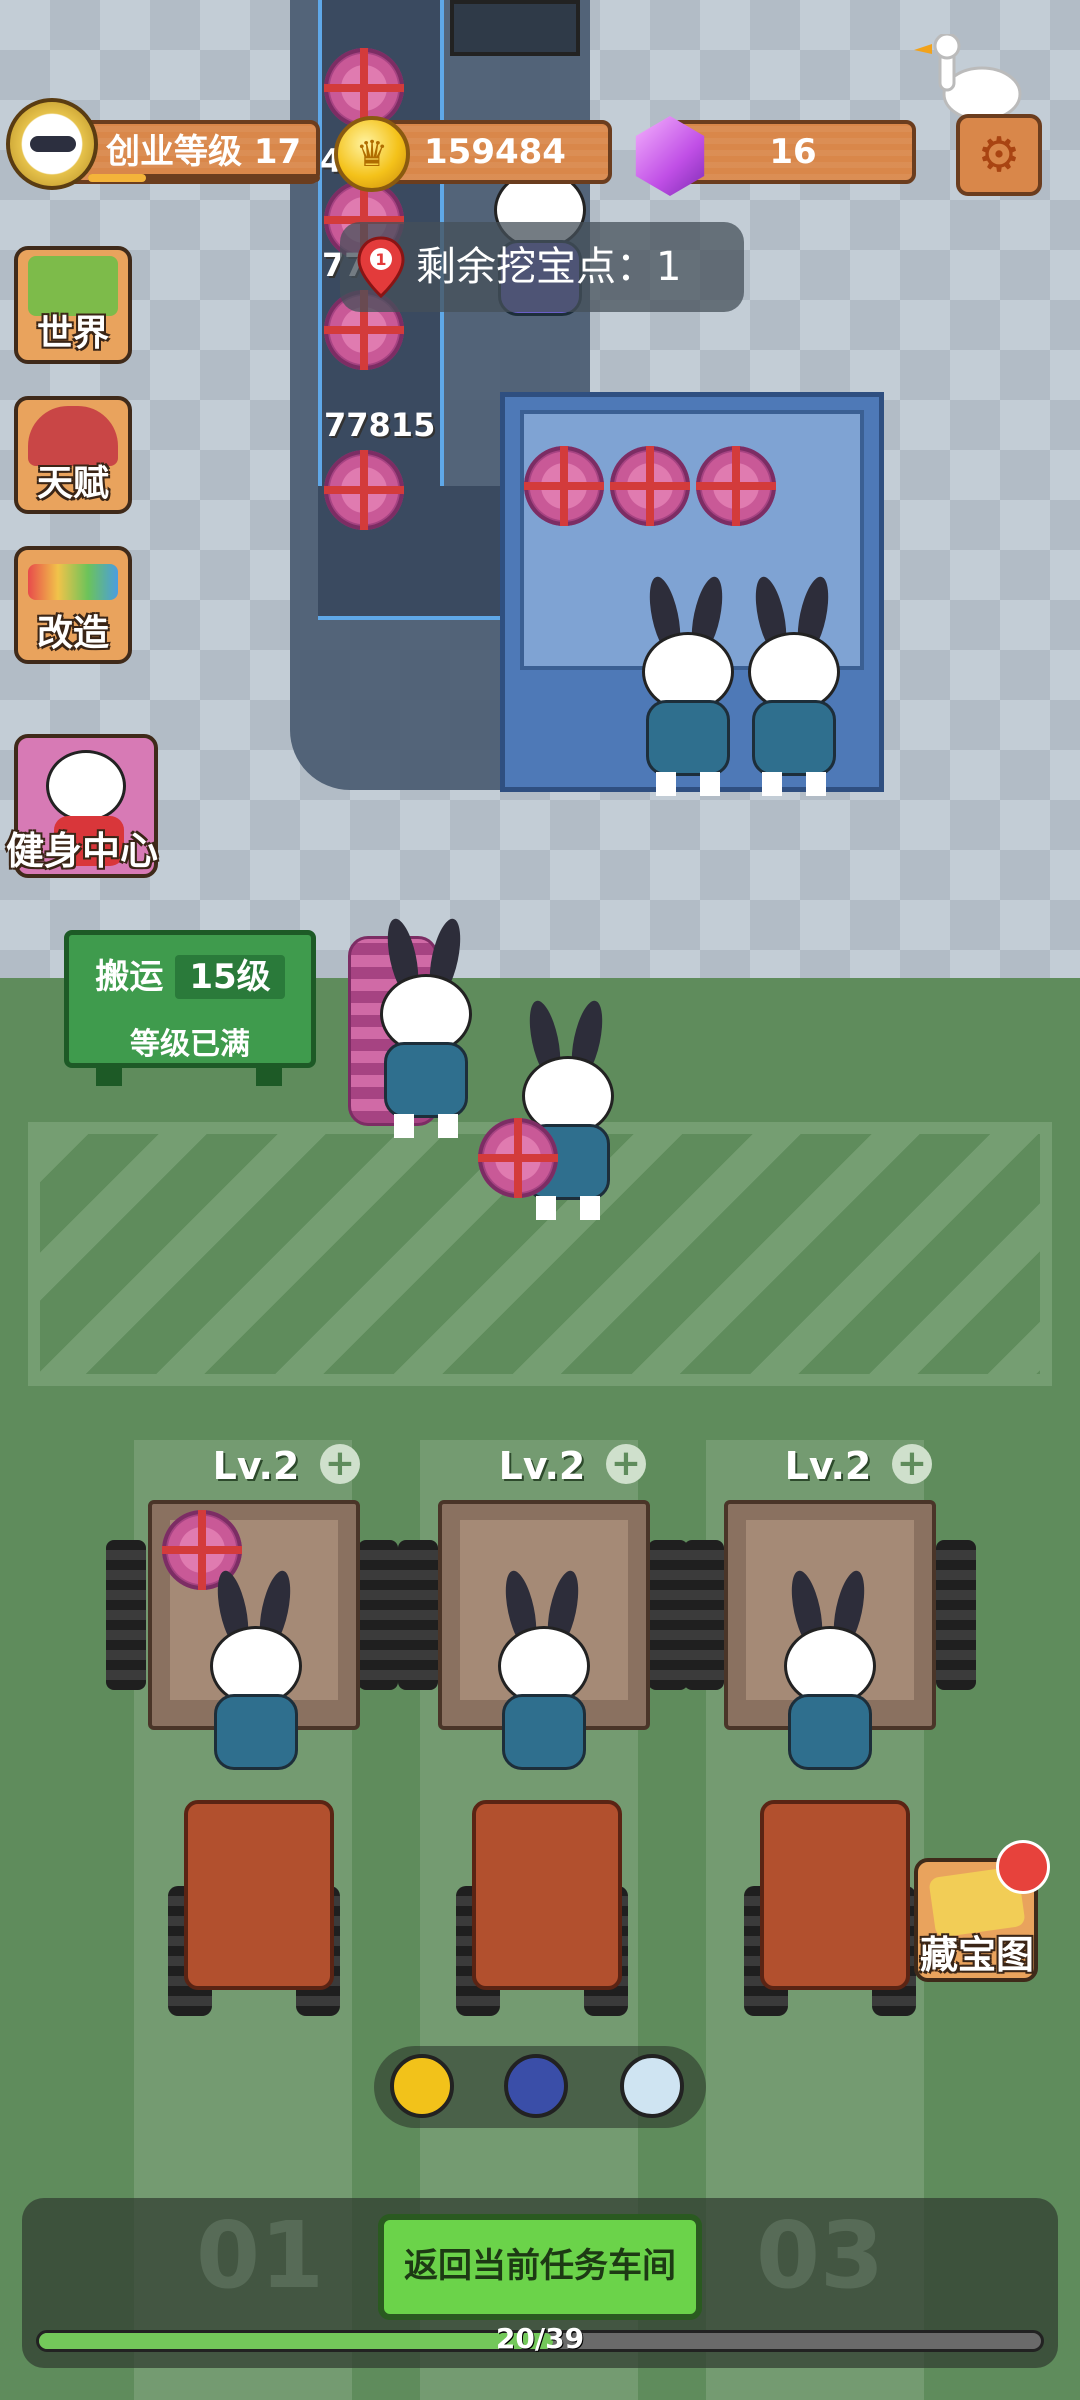 This screenshot has width=1080, height=2400. What do you see at coordinates (260, 2255) in the screenshot?
I see `workshop-number-left: 01` at bounding box center [260, 2255].